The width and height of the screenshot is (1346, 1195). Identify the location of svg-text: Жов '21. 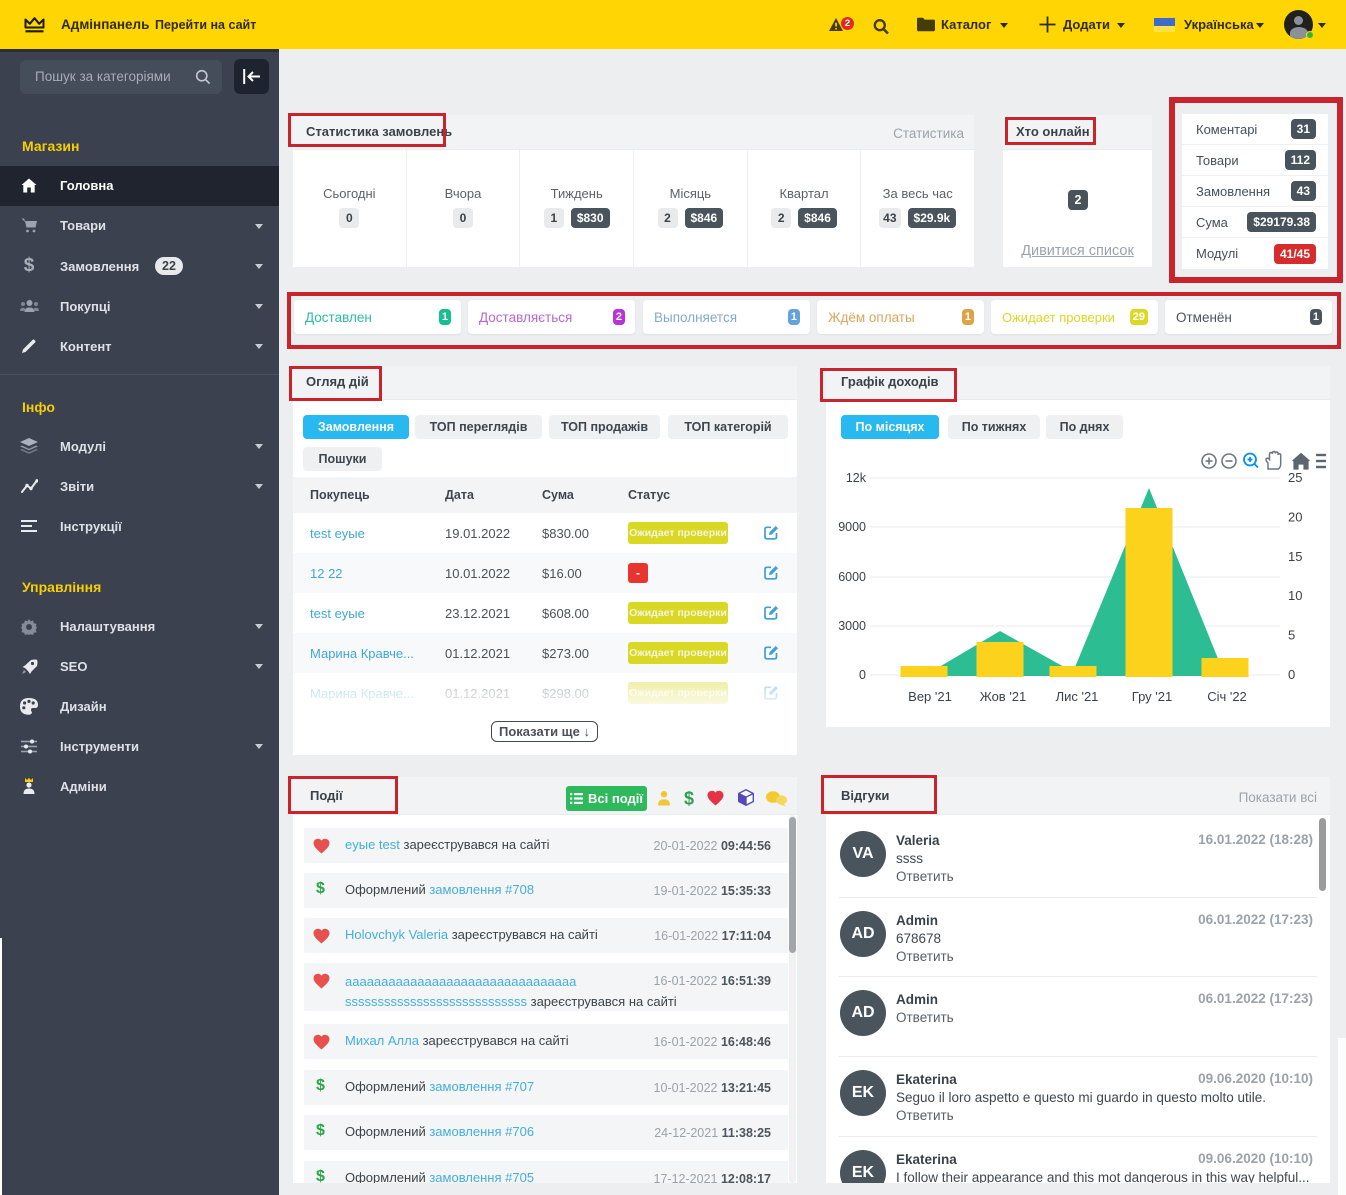
(1003, 696).